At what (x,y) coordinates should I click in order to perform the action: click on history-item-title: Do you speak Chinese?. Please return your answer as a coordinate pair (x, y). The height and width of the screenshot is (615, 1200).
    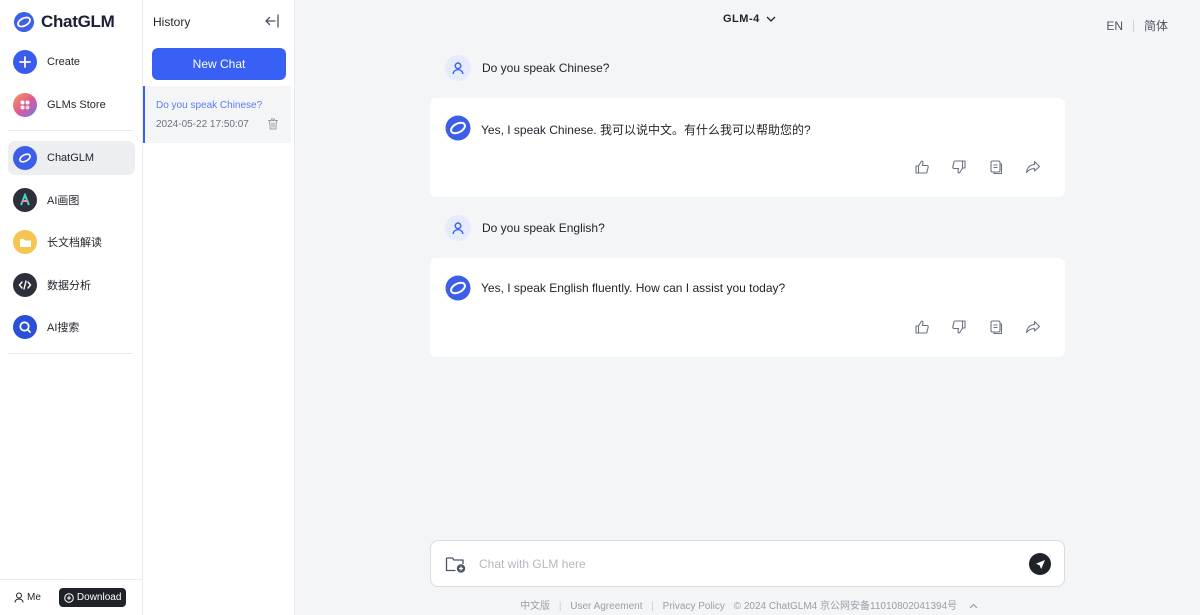
    Looking at the image, I should click on (209, 105).